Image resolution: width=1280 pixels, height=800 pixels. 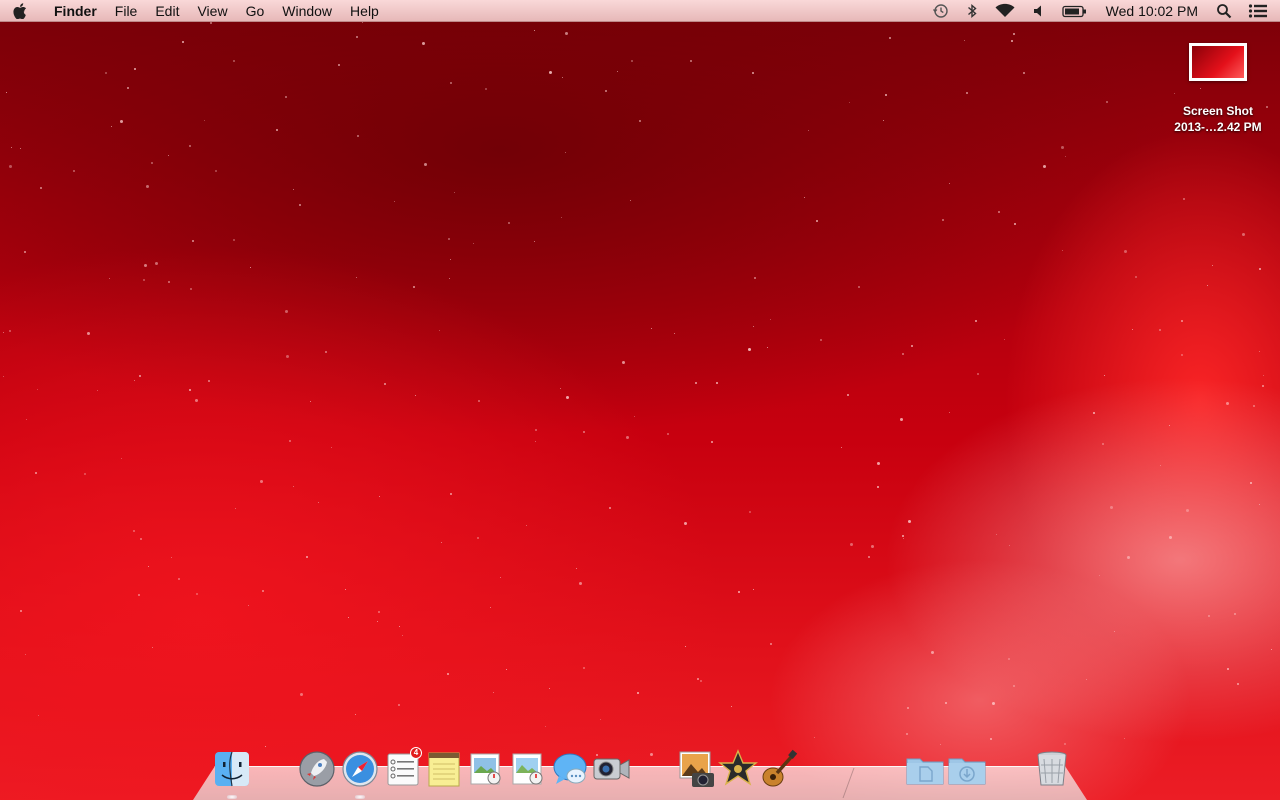 I want to click on menu-window: Window, so click(x=307, y=11).